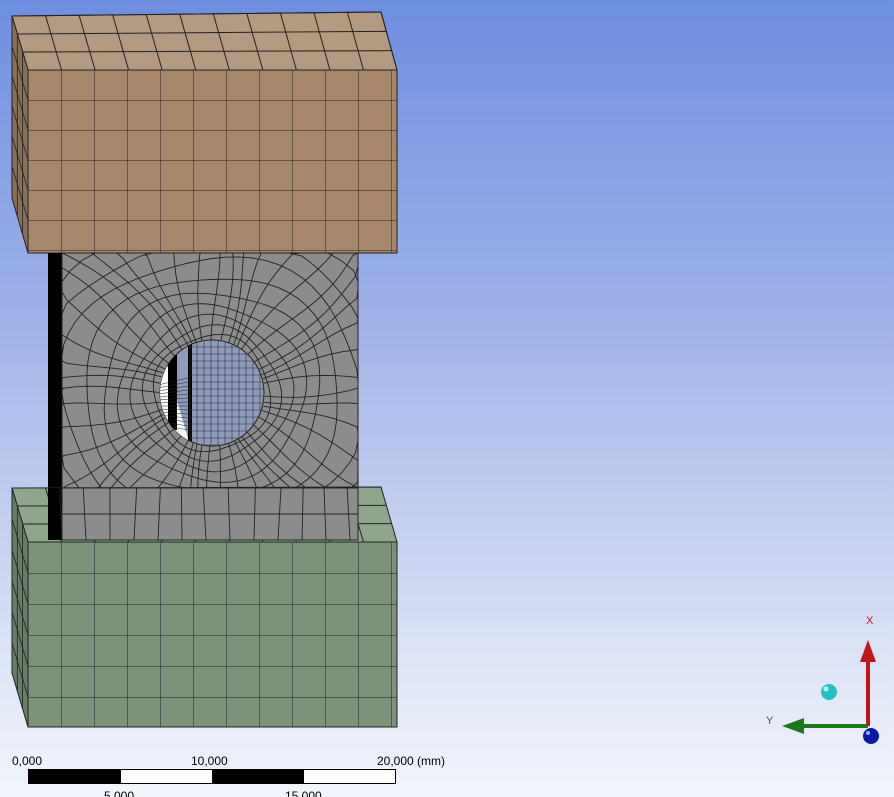 Image resolution: width=894 pixels, height=797 pixels. What do you see at coordinates (770, 721) in the screenshot?
I see `y-axis-label: Y` at bounding box center [770, 721].